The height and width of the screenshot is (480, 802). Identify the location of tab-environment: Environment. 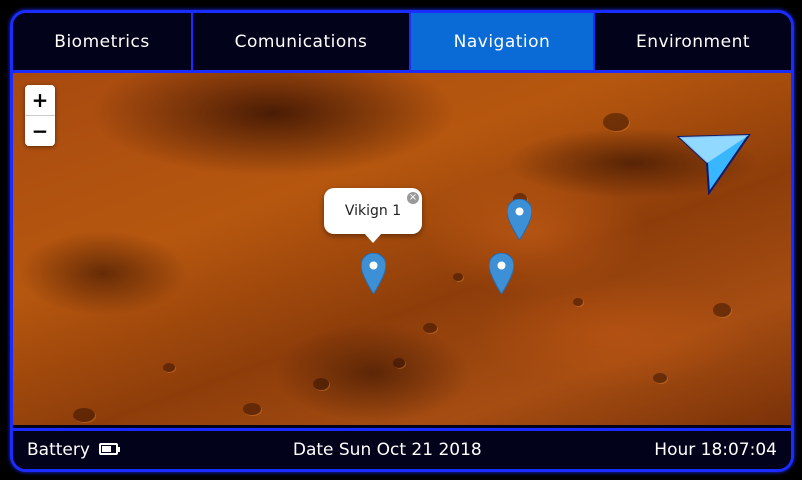
(693, 41).